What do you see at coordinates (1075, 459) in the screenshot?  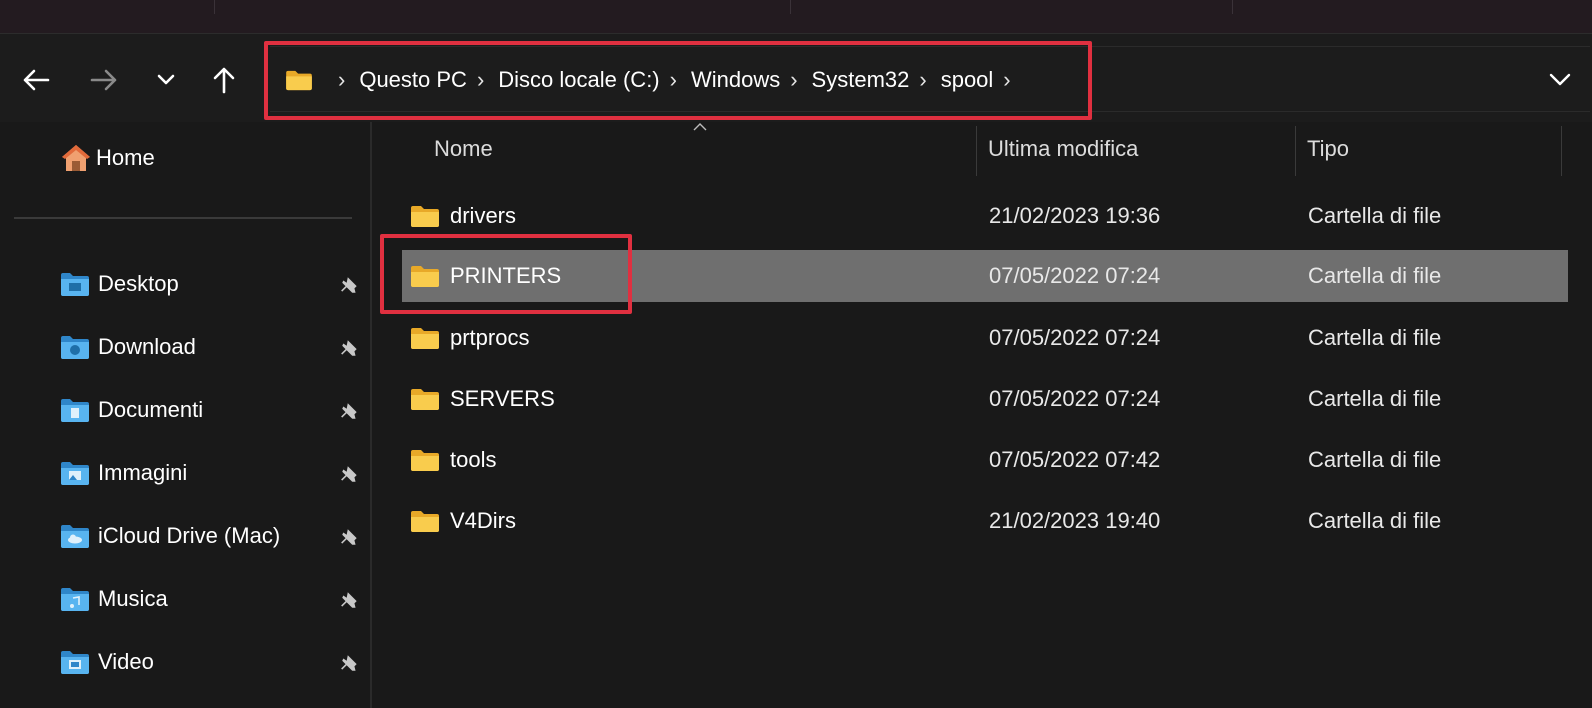 I see `file-modified: 07/05/2022 07:42` at bounding box center [1075, 459].